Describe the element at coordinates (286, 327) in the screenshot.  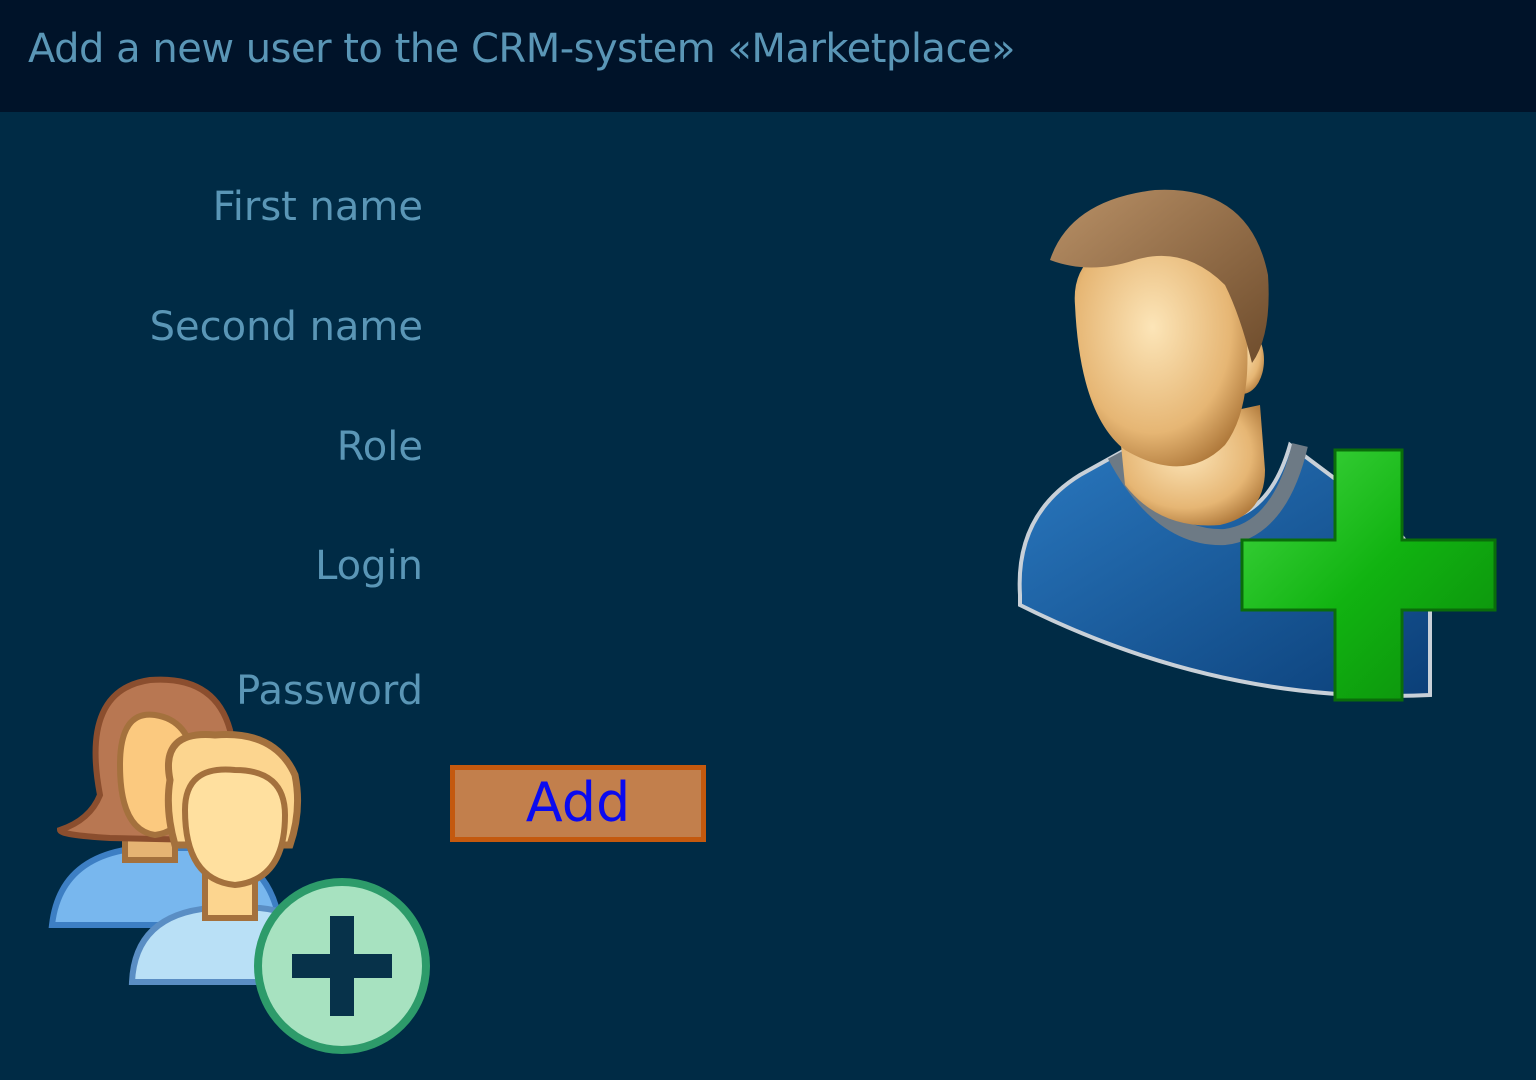
I see `second-name-label: Second name` at that location.